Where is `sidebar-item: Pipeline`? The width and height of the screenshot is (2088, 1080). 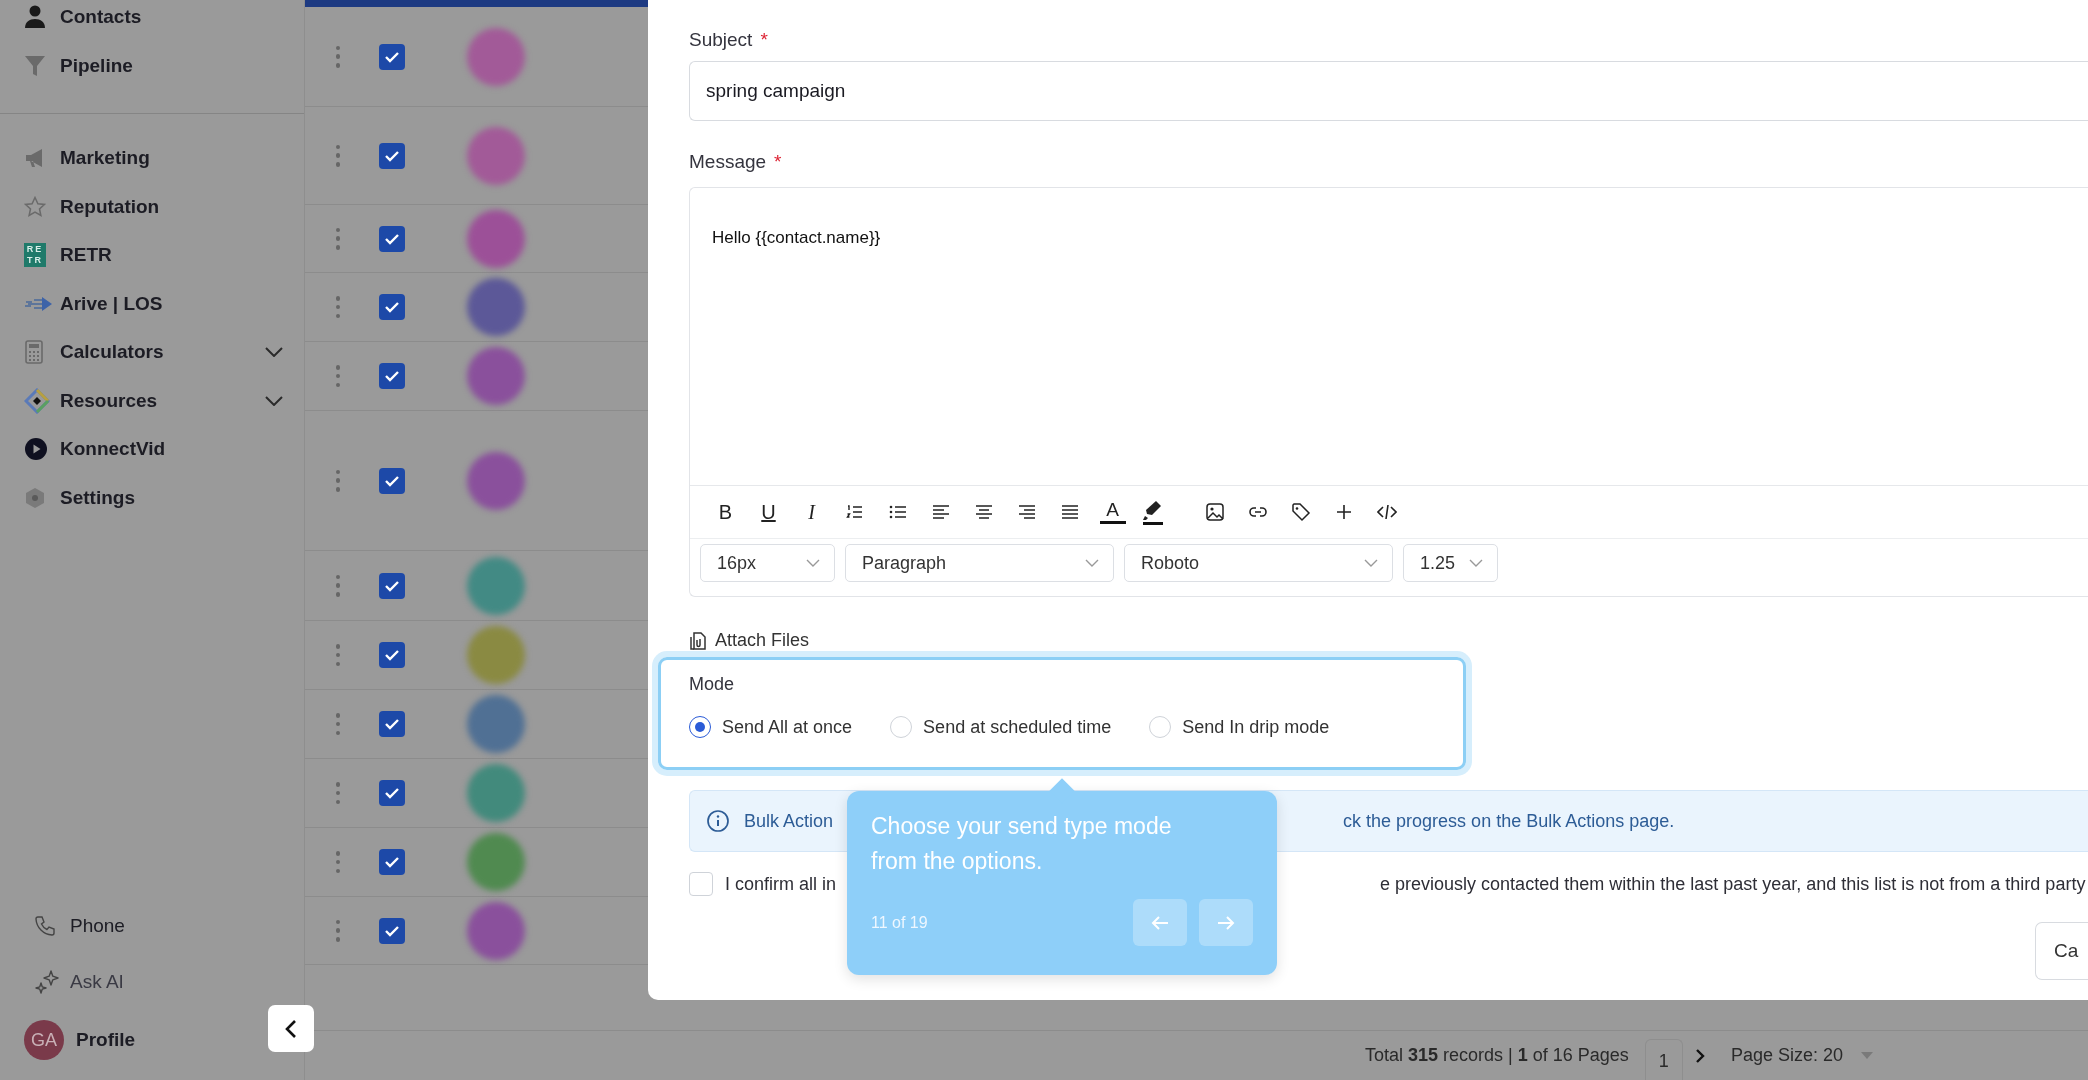
sidebar-item: Pipeline is located at coordinates (152, 65).